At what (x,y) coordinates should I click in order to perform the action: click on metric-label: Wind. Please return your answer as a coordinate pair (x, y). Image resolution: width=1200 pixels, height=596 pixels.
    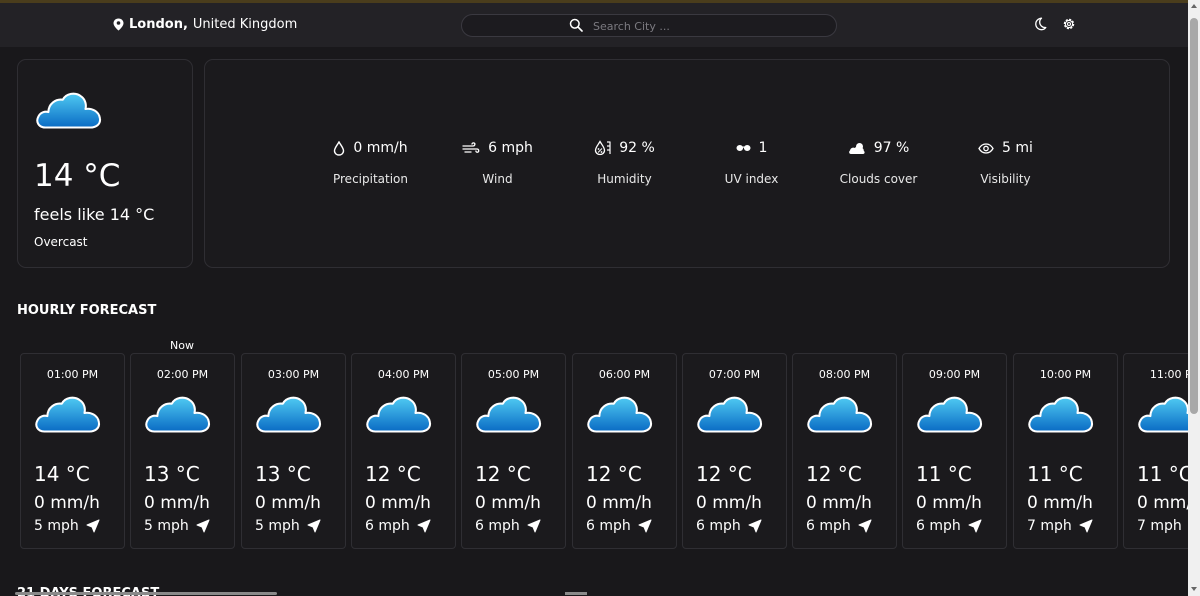
    Looking at the image, I should click on (497, 179).